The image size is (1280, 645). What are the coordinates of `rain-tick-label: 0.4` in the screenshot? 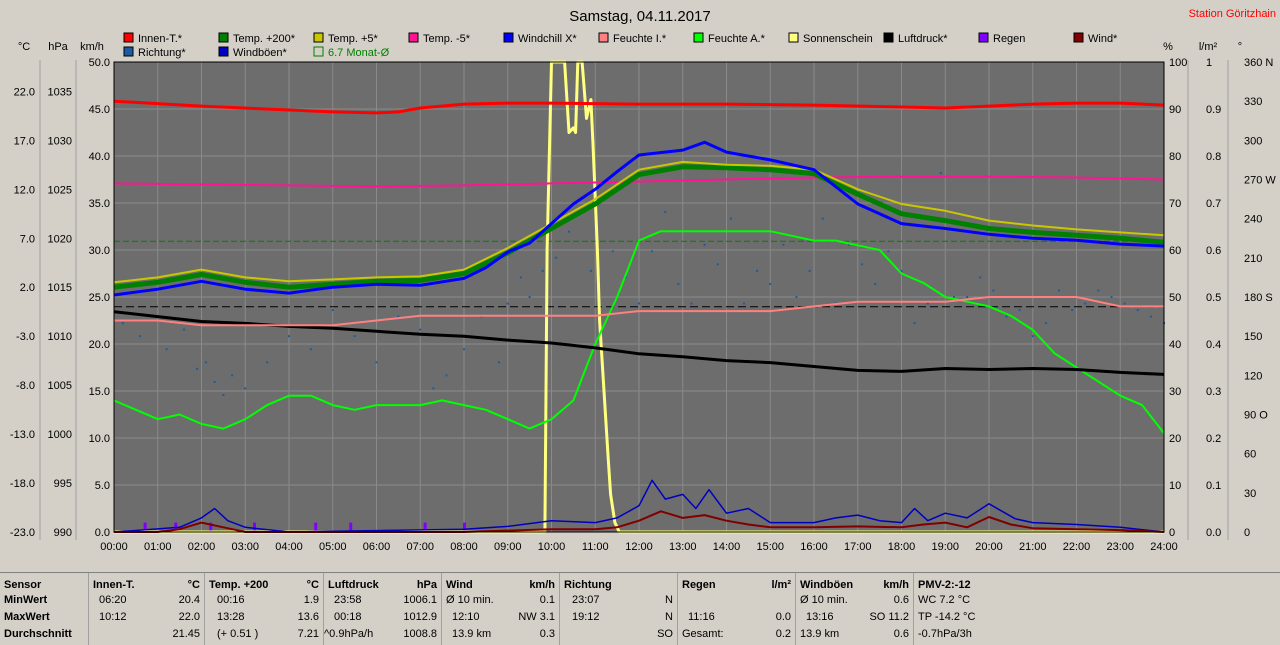 It's located at (1213, 345).